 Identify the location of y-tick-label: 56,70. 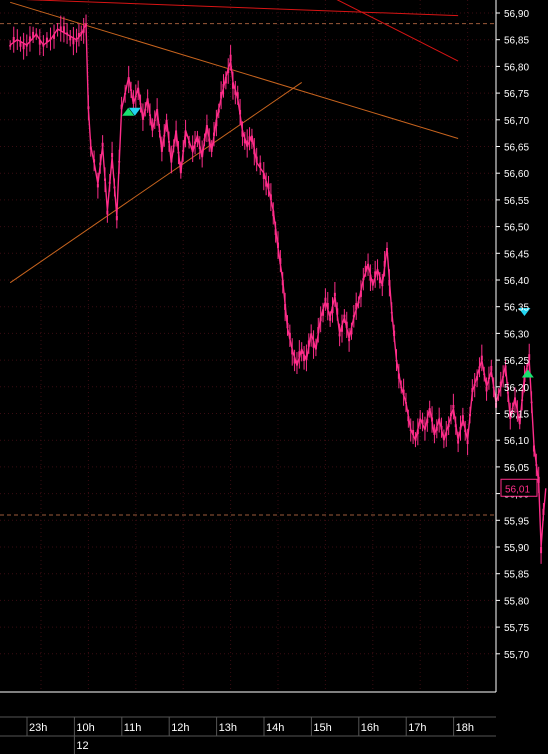
(516, 121).